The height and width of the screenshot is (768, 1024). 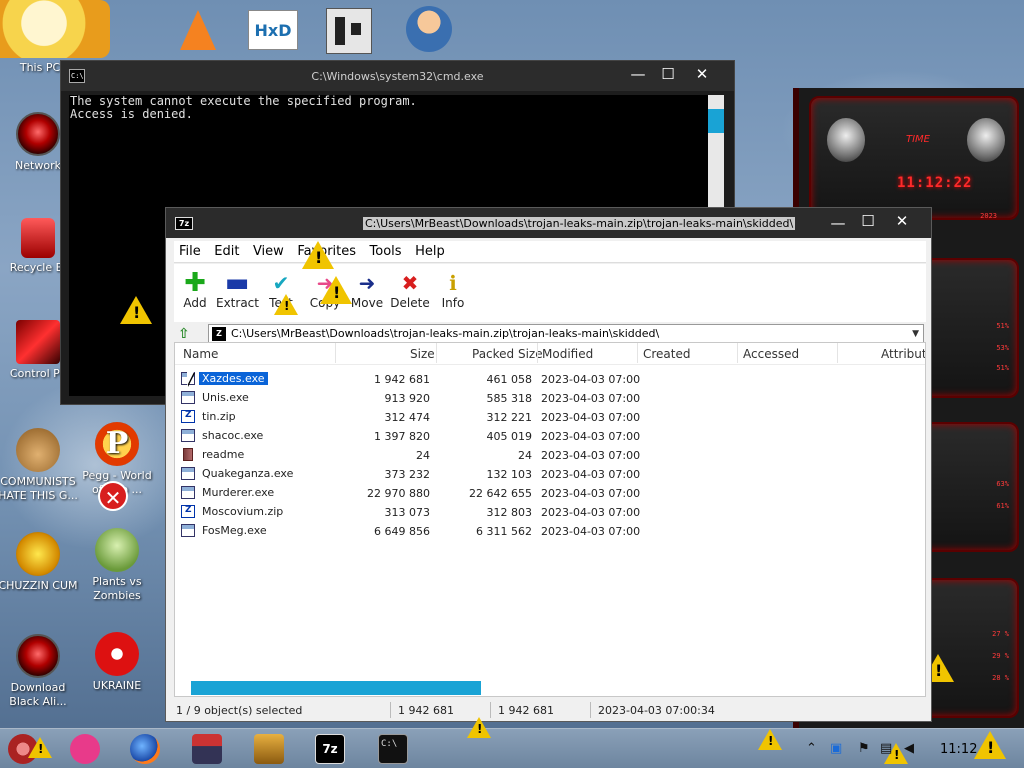 What do you see at coordinates (702, 74) in the screenshot?
I see `cmd-close-button: ✕` at bounding box center [702, 74].